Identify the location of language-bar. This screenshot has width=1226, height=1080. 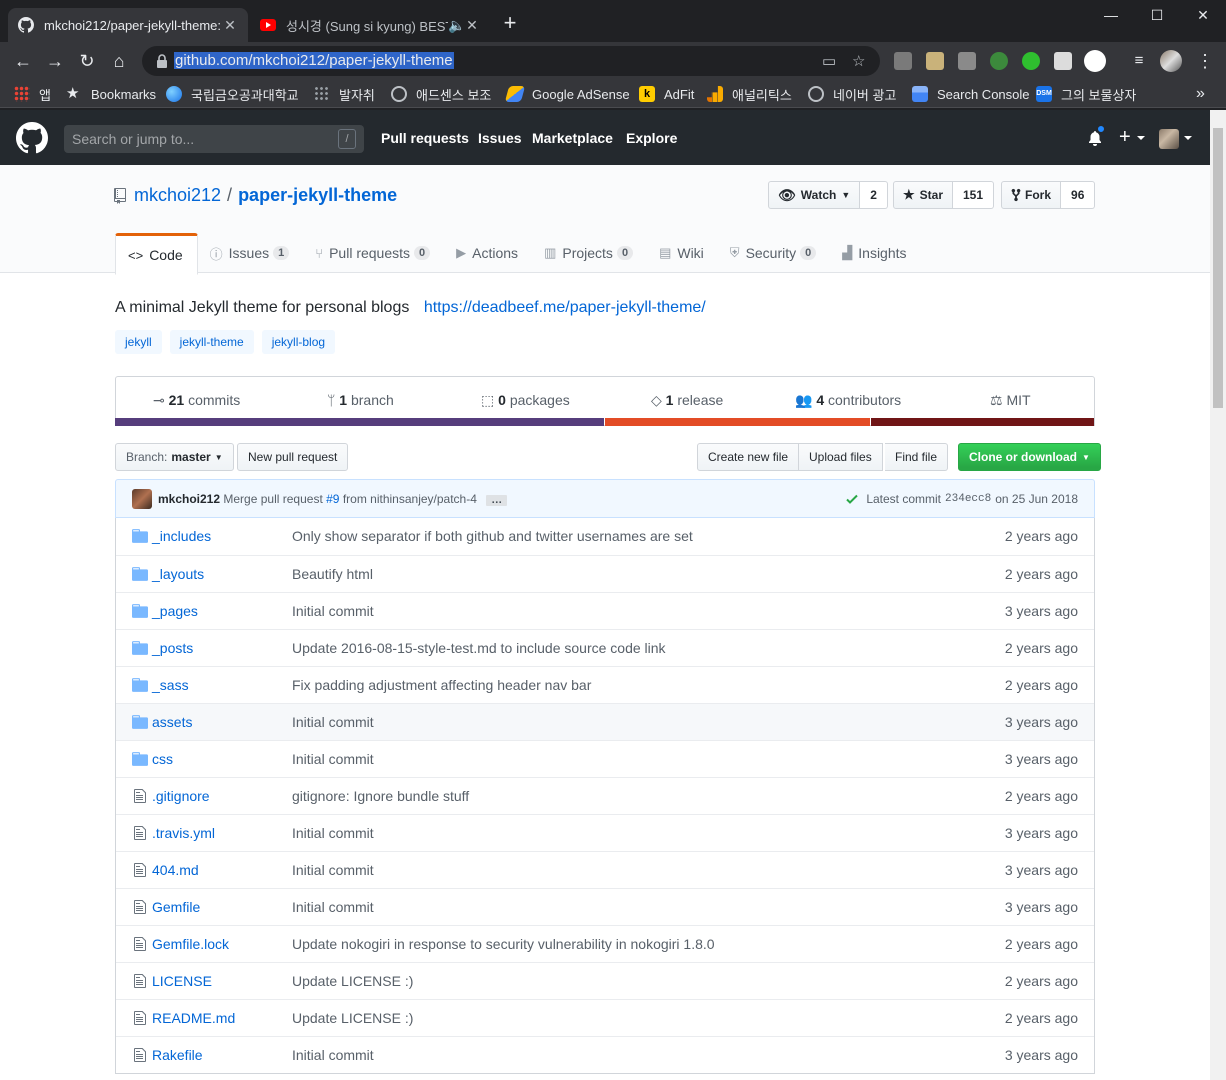
(605, 422).